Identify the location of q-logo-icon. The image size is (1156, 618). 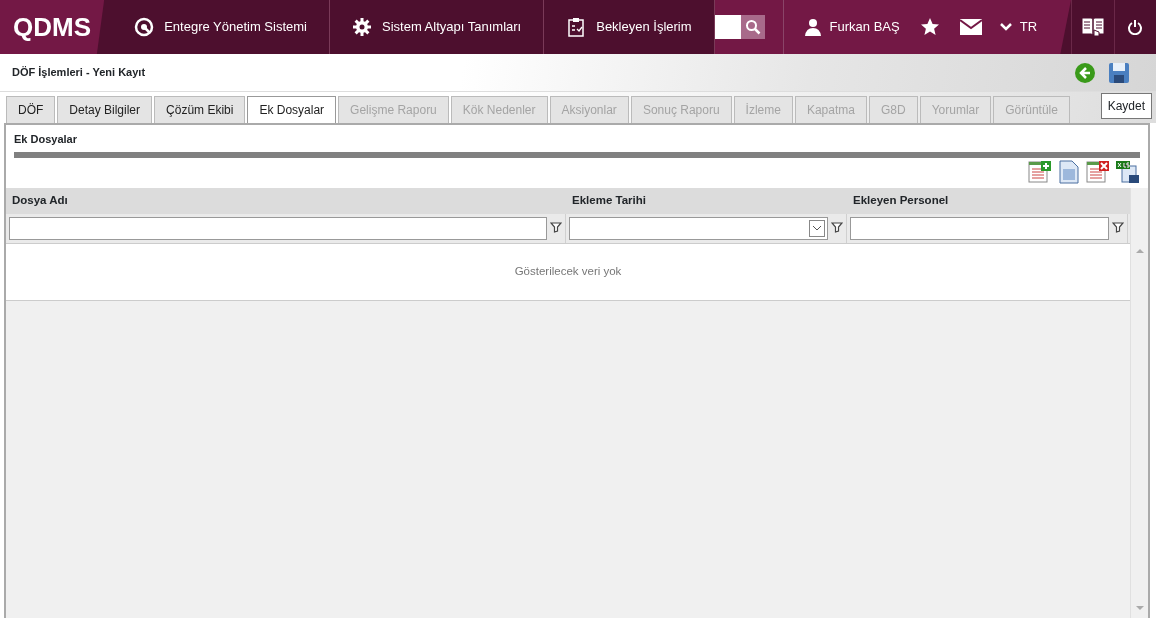
(144, 27).